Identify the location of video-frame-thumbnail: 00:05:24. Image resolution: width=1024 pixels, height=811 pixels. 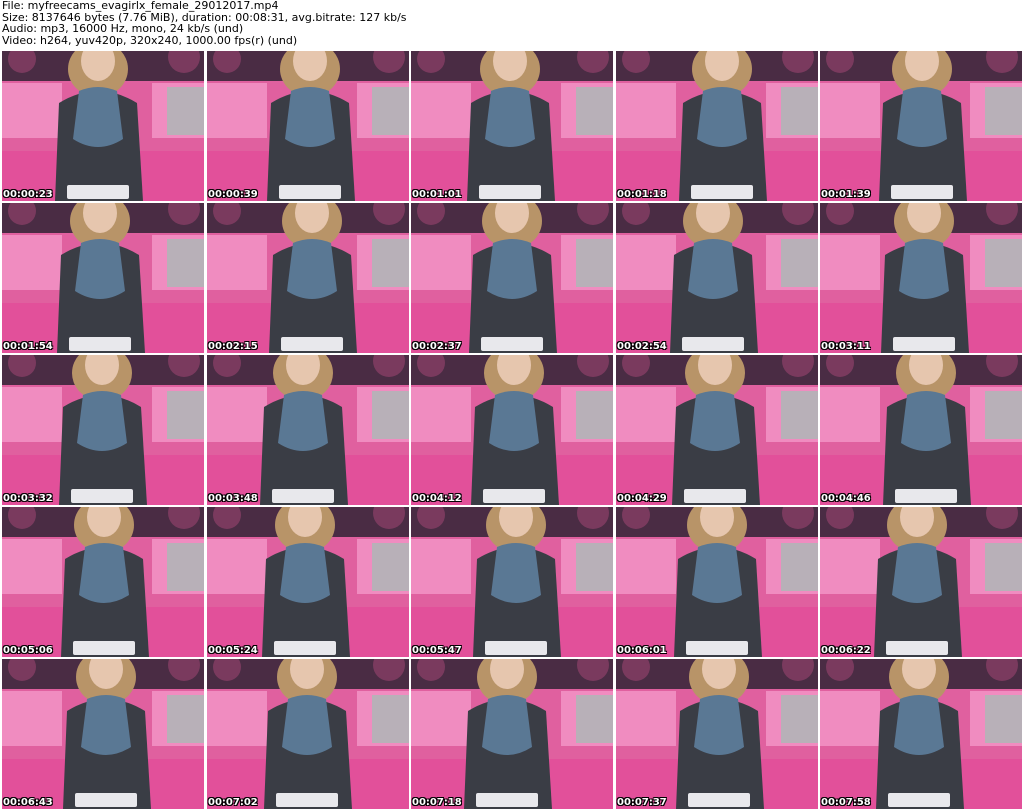
(308, 582).